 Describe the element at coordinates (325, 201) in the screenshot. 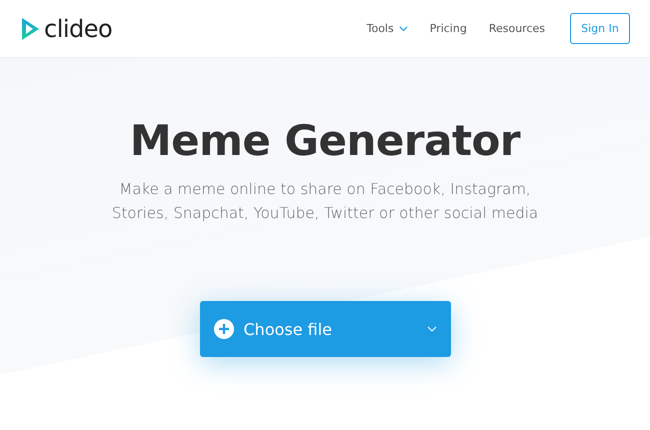

I see `page-subtitle: Make a meme online to share on Facebook, Instagram, Stories, Snapchat, YouTube, Twitter or other social media` at that location.